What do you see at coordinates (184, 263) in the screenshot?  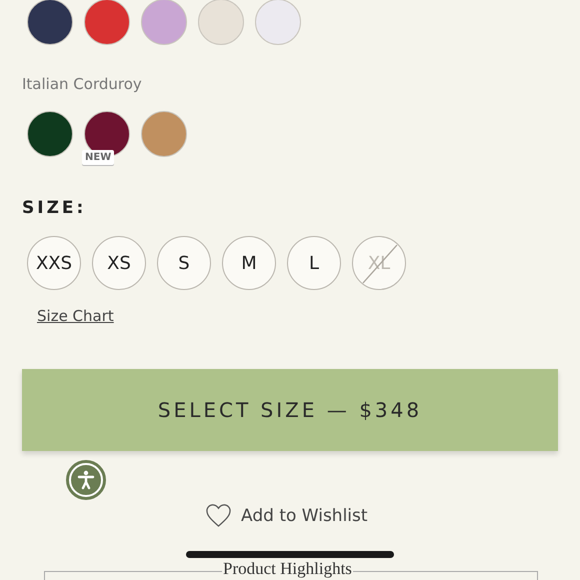 I see `size-option: S` at bounding box center [184, 263].